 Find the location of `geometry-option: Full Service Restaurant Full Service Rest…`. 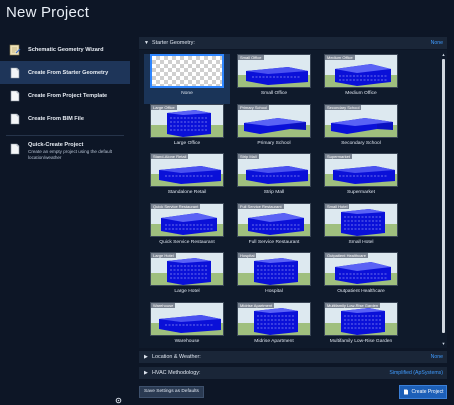

geometry-option: Full Service Restaurant Full Service Rest… is located at coordinates (274, 227).